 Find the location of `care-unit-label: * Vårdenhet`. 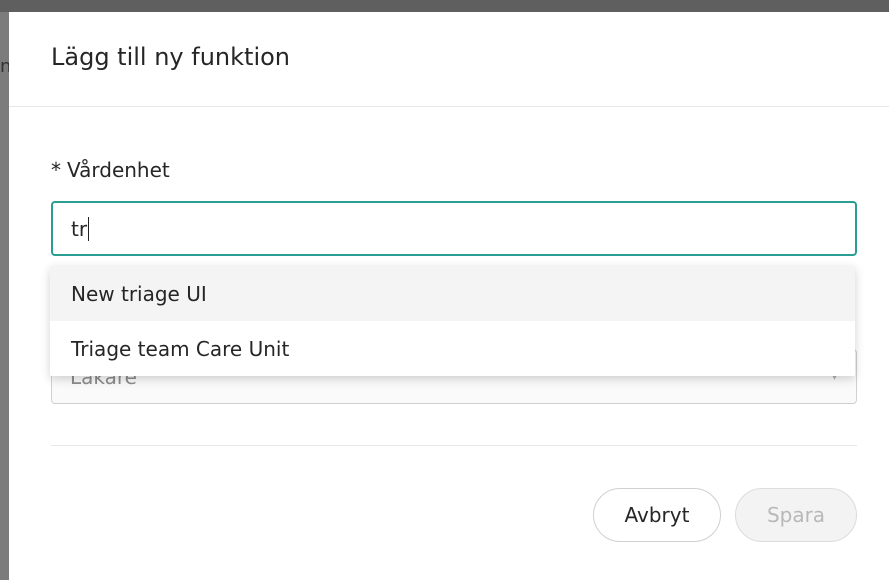

care-unit-label: * Vårdenhet is located at coordinates (110, 170).